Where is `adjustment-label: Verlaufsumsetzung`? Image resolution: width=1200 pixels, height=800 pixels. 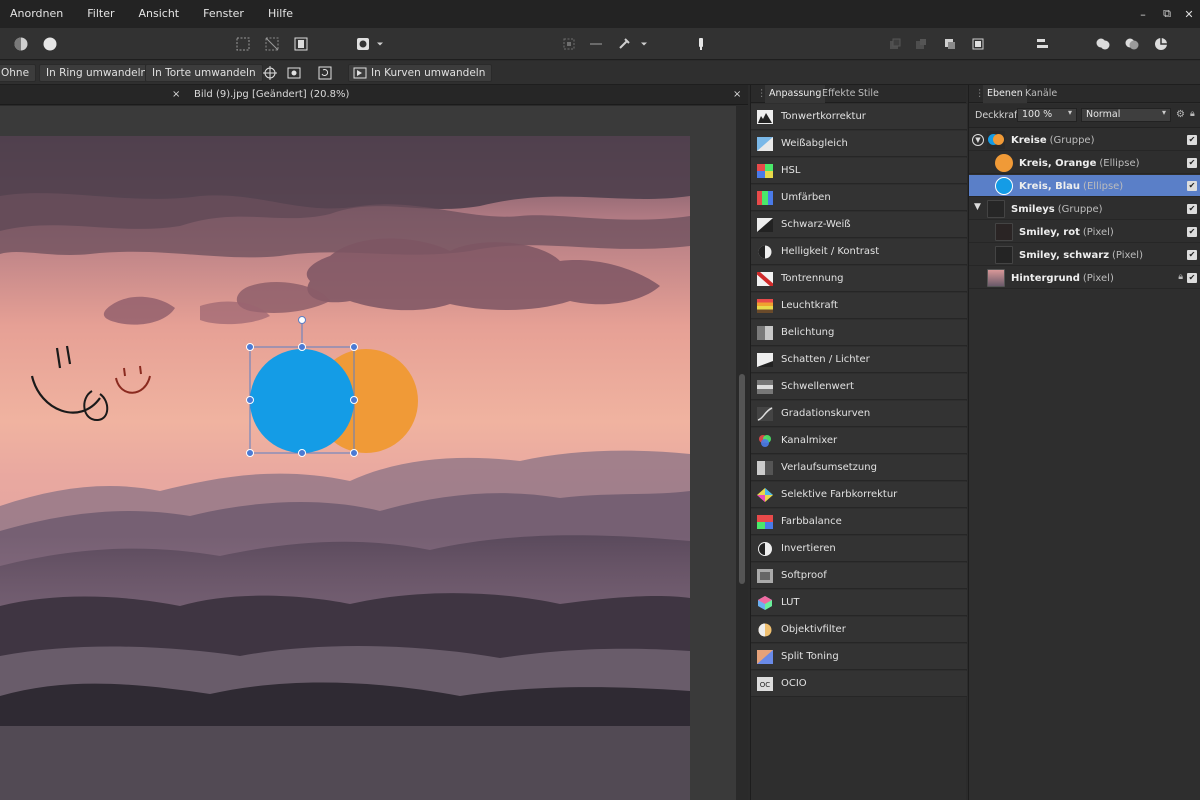 adjustment-label: Verlaufsumsetzung is located at coordinates (829, 467).